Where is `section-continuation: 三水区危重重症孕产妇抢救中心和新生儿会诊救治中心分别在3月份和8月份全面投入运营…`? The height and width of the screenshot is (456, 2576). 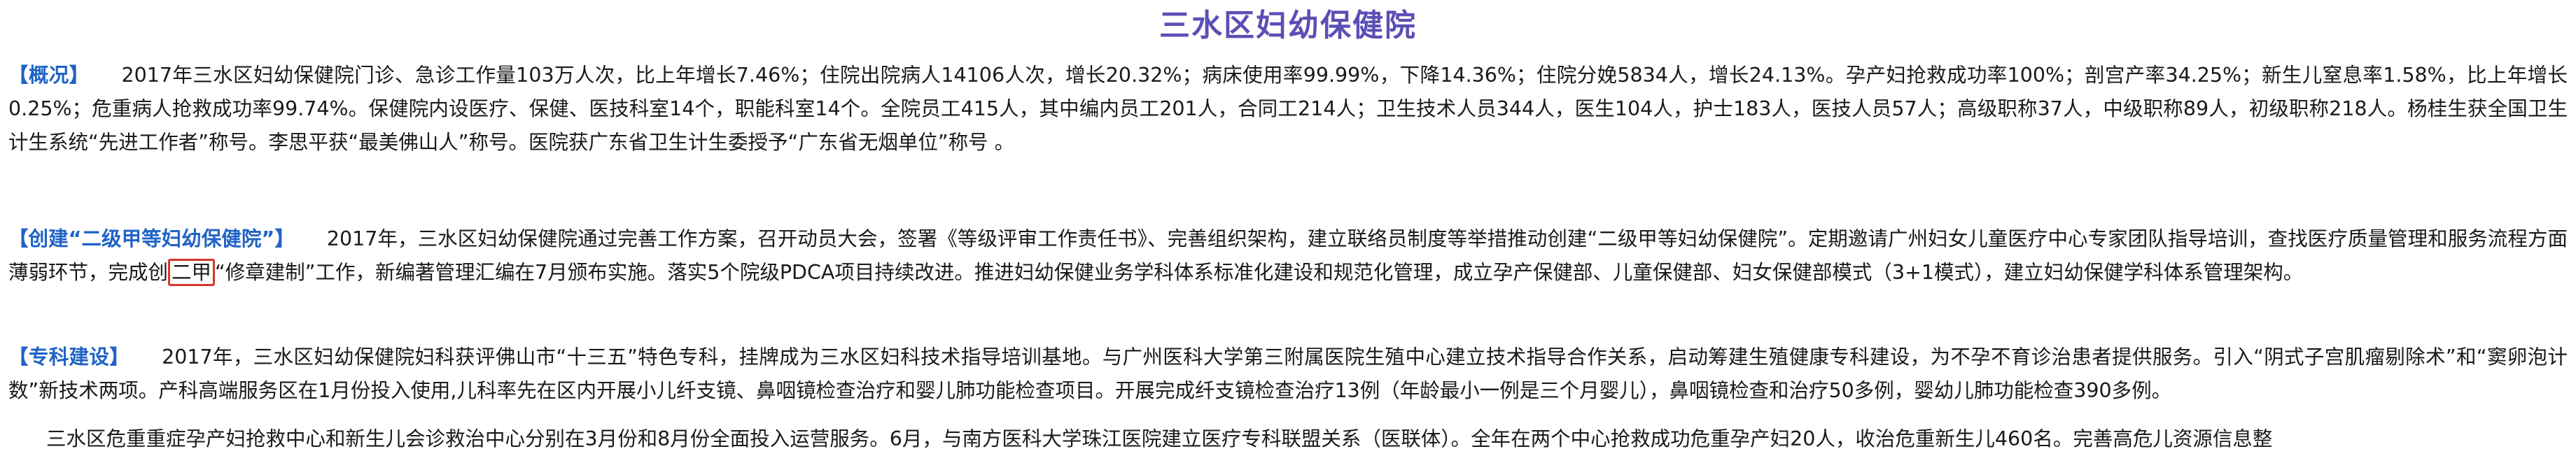 section-continuation: 三水区危重重症孕产妇抢救中心和新生儿会诊救治中心分别在3月份和8月份全面投入运营… is located at coordinates (1288, 439).